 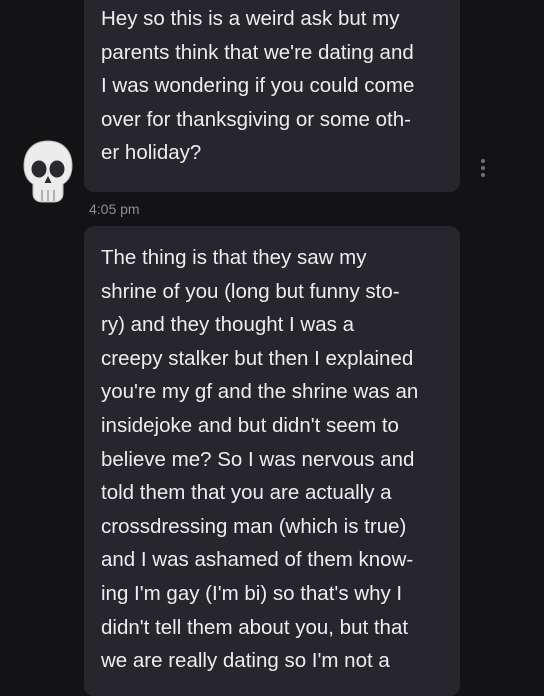 What do you see at coordinates (257, 560) in the screenshot?
I see `message-text-line: and I was ashamed of them know-` at bounding box center [257, 560].